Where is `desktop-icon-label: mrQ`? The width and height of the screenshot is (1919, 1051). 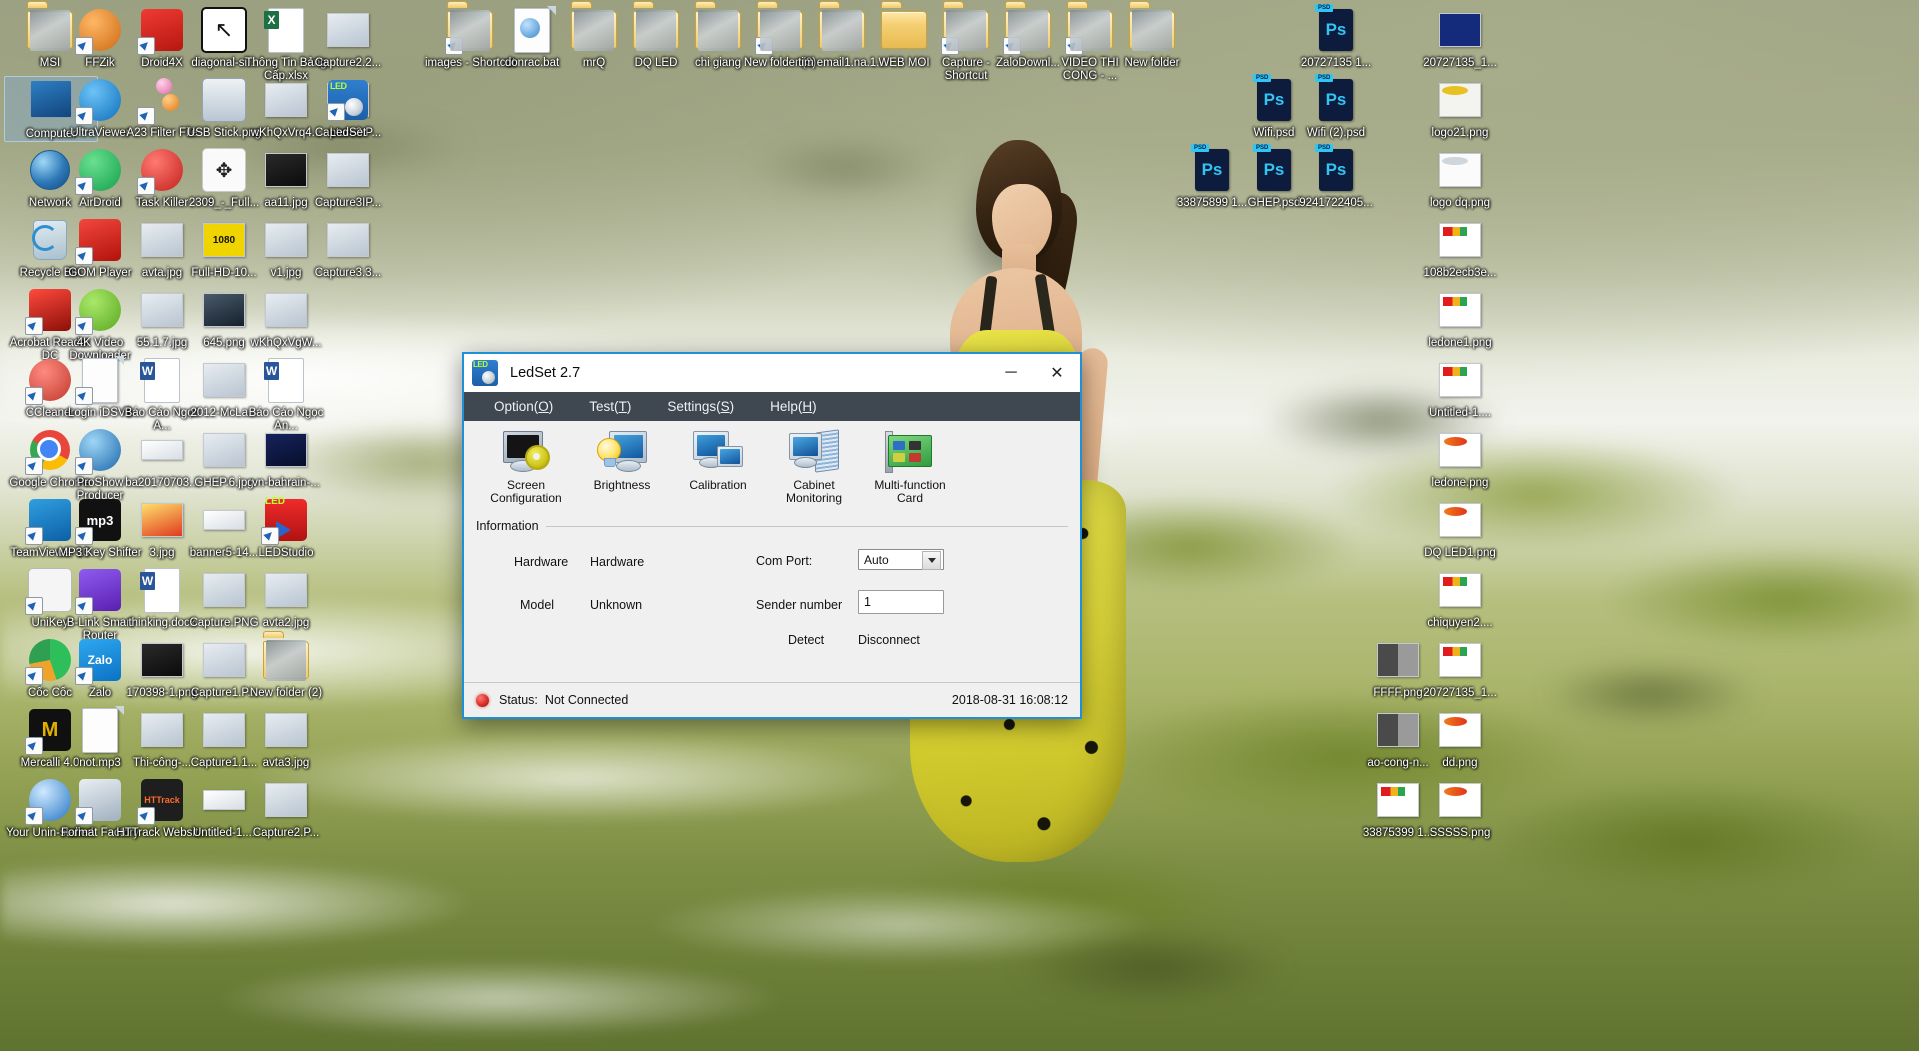 desktop-icon-label: mrQ is located at coordinates (594, 63).